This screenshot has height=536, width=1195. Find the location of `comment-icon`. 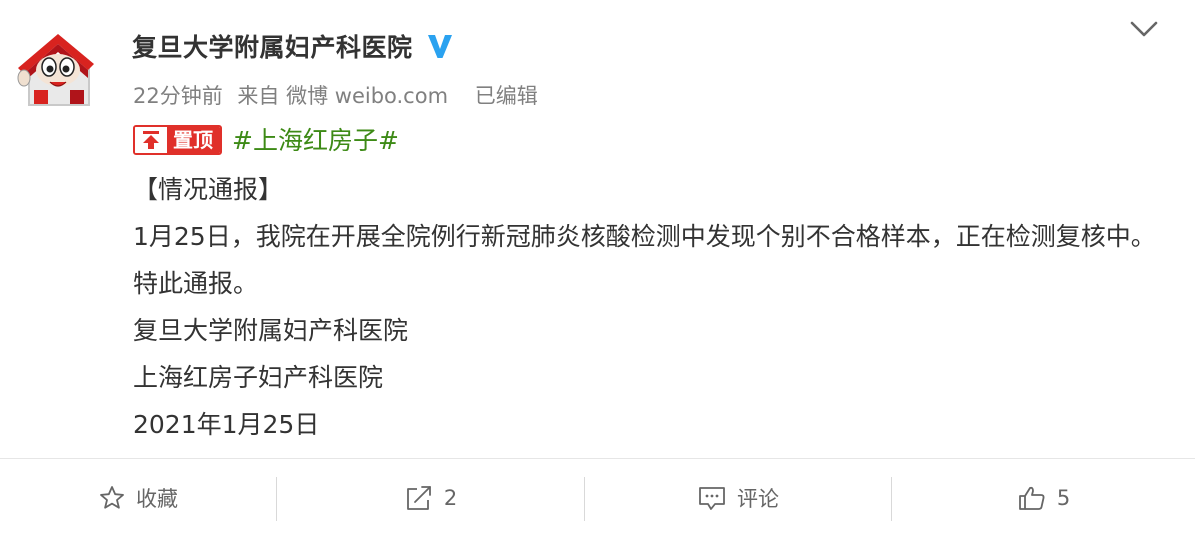

comment-icon is located at coordinates (712, 498).